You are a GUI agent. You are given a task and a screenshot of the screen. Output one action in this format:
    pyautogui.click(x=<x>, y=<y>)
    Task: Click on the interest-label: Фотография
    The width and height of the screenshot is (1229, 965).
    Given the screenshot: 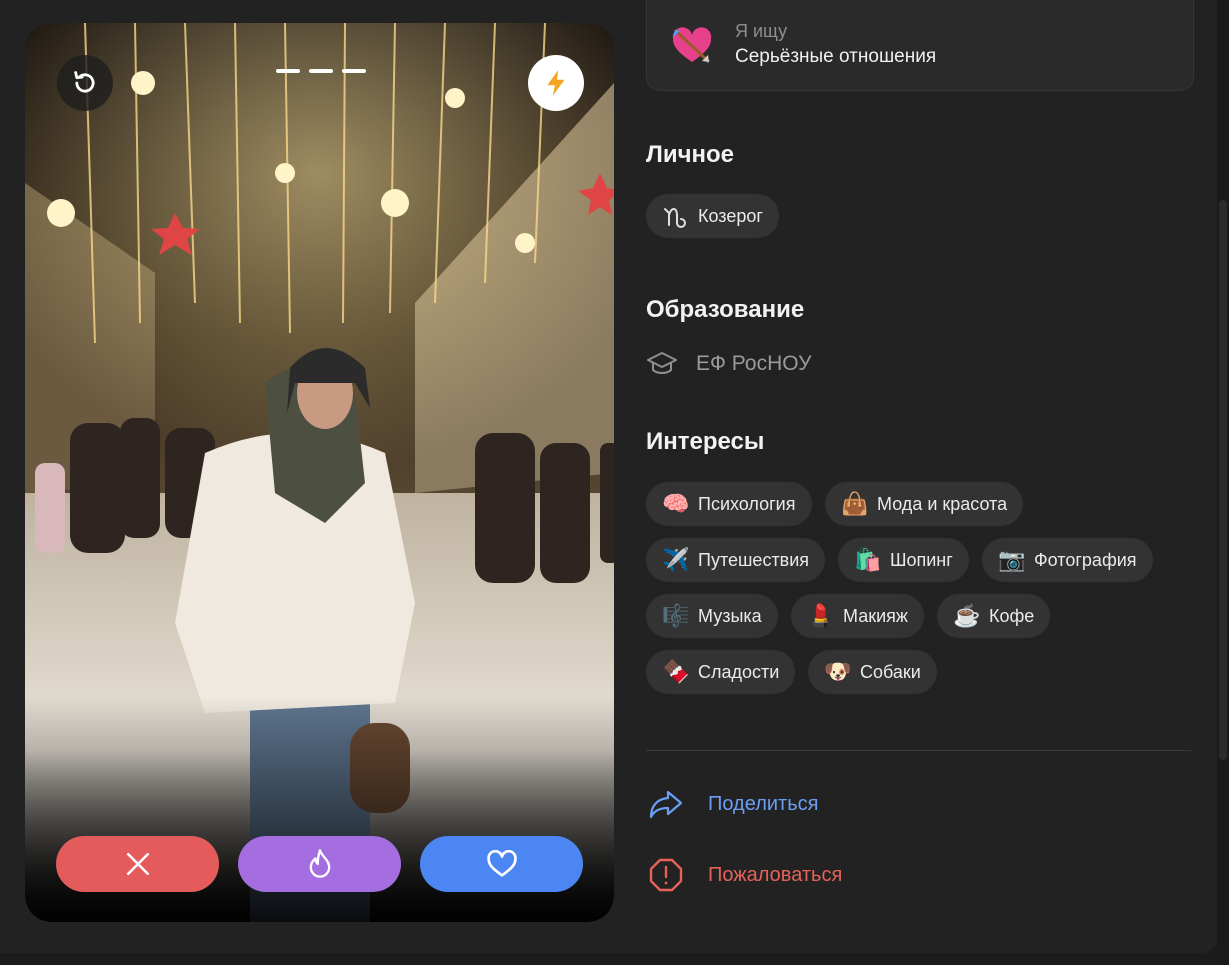 What is the action you would take?
    pyautogui.click(x=1085, y=559)
    